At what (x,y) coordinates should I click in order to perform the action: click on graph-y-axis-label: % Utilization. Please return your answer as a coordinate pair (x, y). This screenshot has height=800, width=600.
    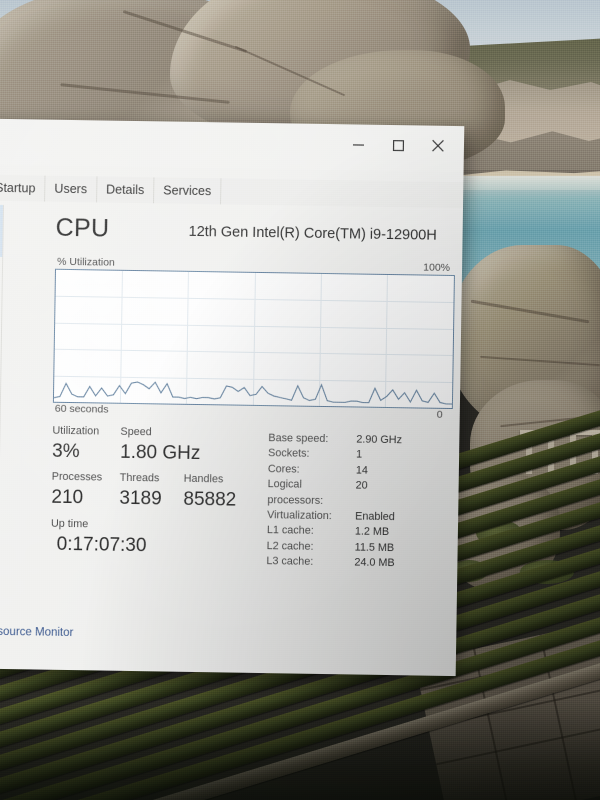
    Looking at the image, I should click on (86, 262).